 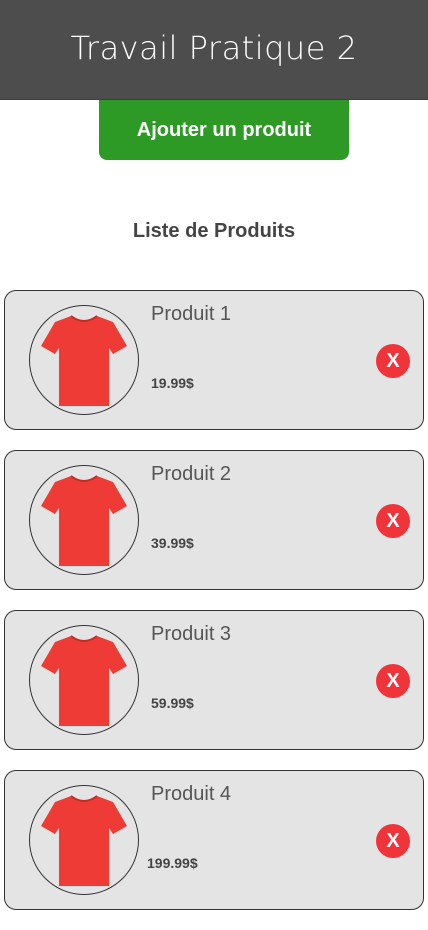 I want to click on product-price: 199.99$, so click(x=172, y=863).